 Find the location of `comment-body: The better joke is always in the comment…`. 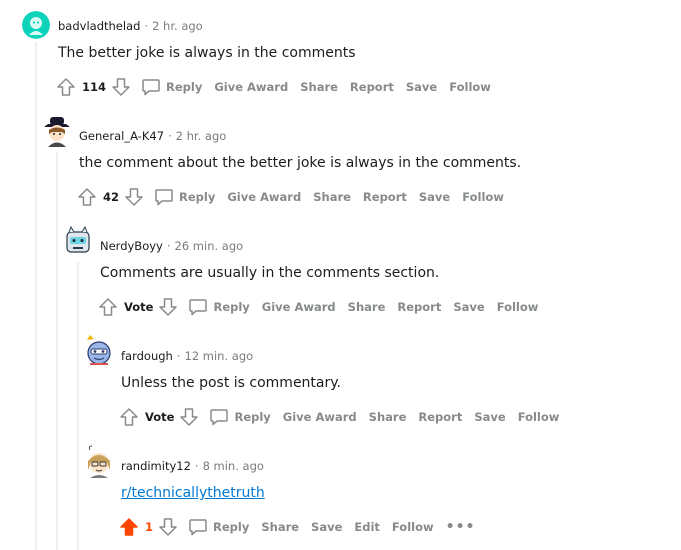

comment-body: The better joke is always in the comment… is located at coordinates (207, 53).